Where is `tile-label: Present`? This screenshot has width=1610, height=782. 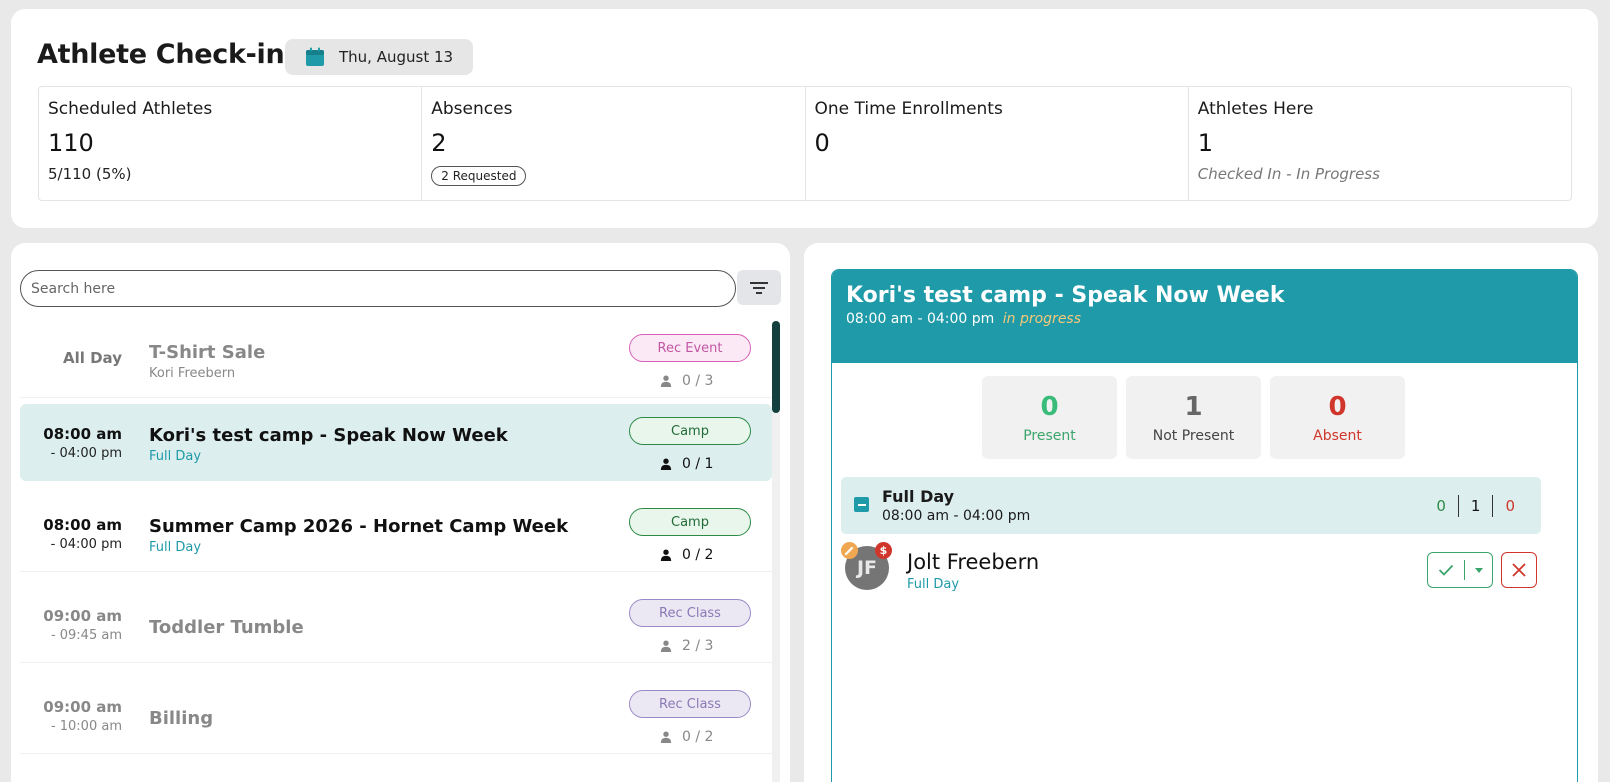
tile-label: Present is located at coordinates (1049, 436).